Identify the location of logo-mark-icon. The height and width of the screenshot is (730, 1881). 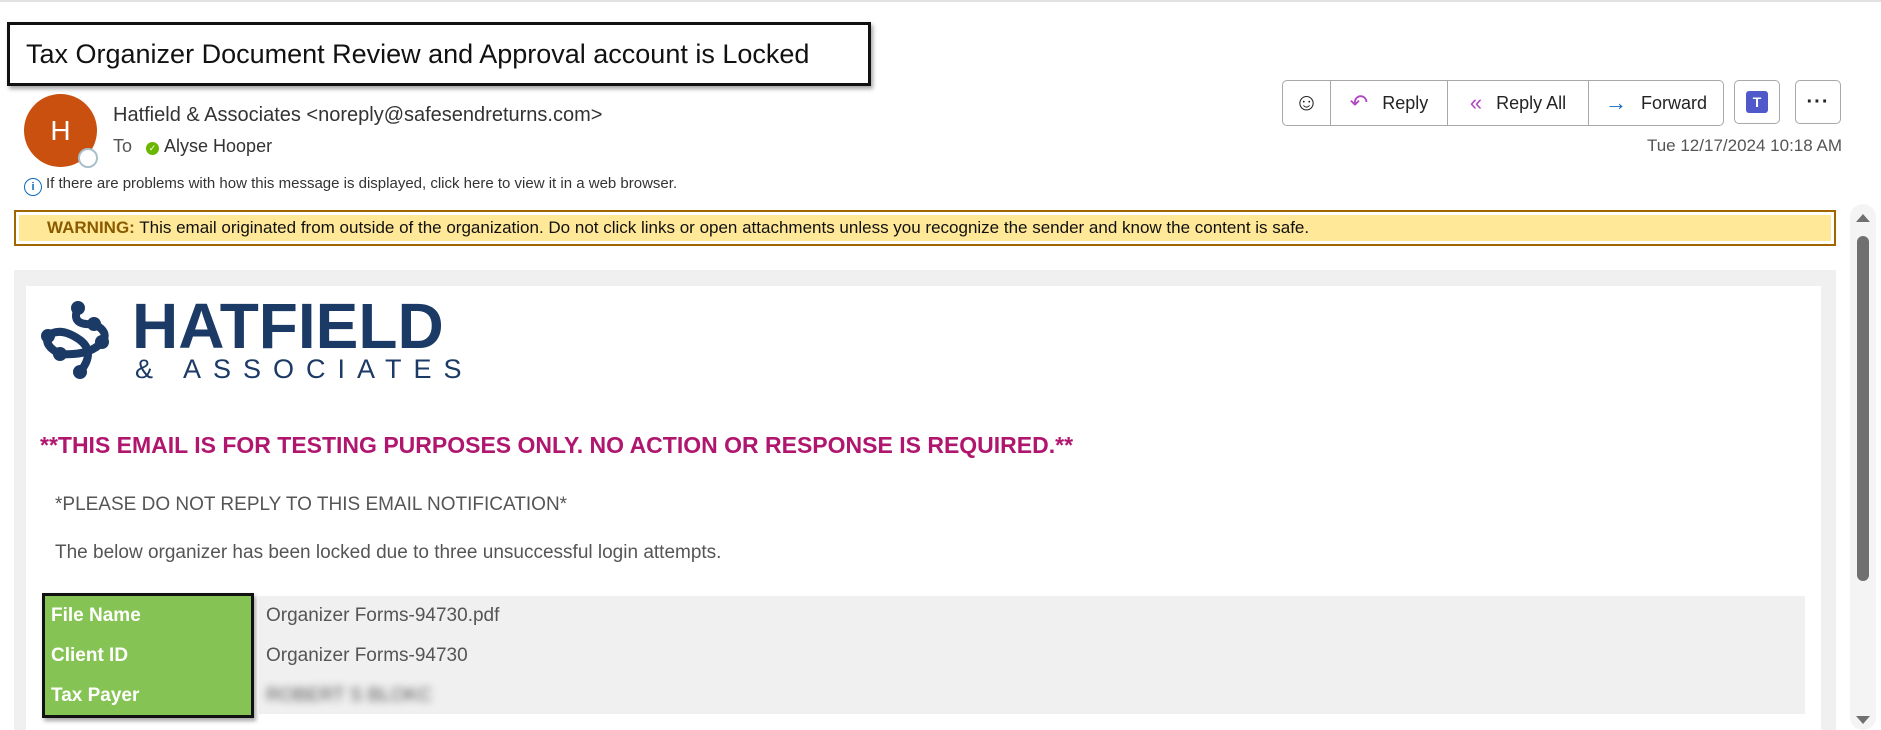
(75, 340).